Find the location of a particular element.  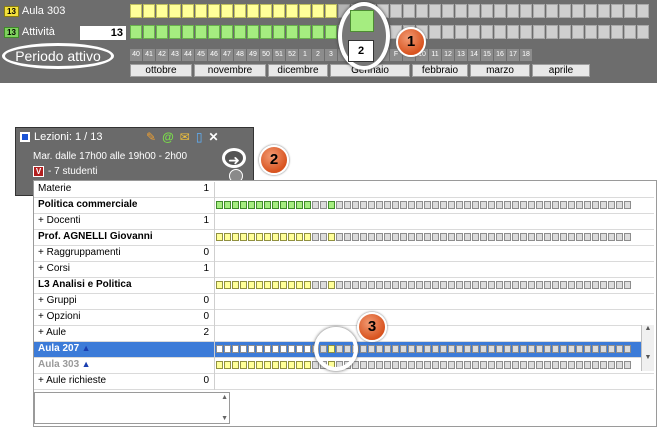

table-row: Materie 1 is located at coordinates (344, 190).